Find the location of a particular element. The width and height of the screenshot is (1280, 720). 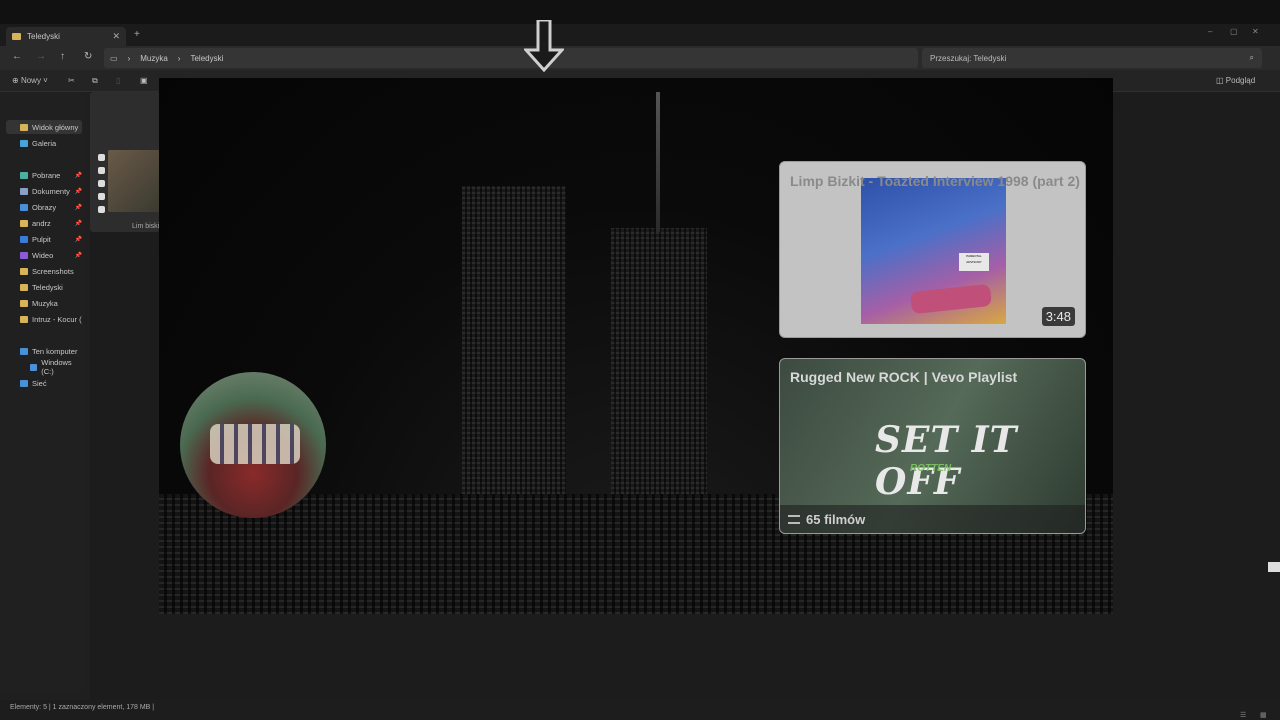

file-name: Lim biski is located at coordinates (146, 226).